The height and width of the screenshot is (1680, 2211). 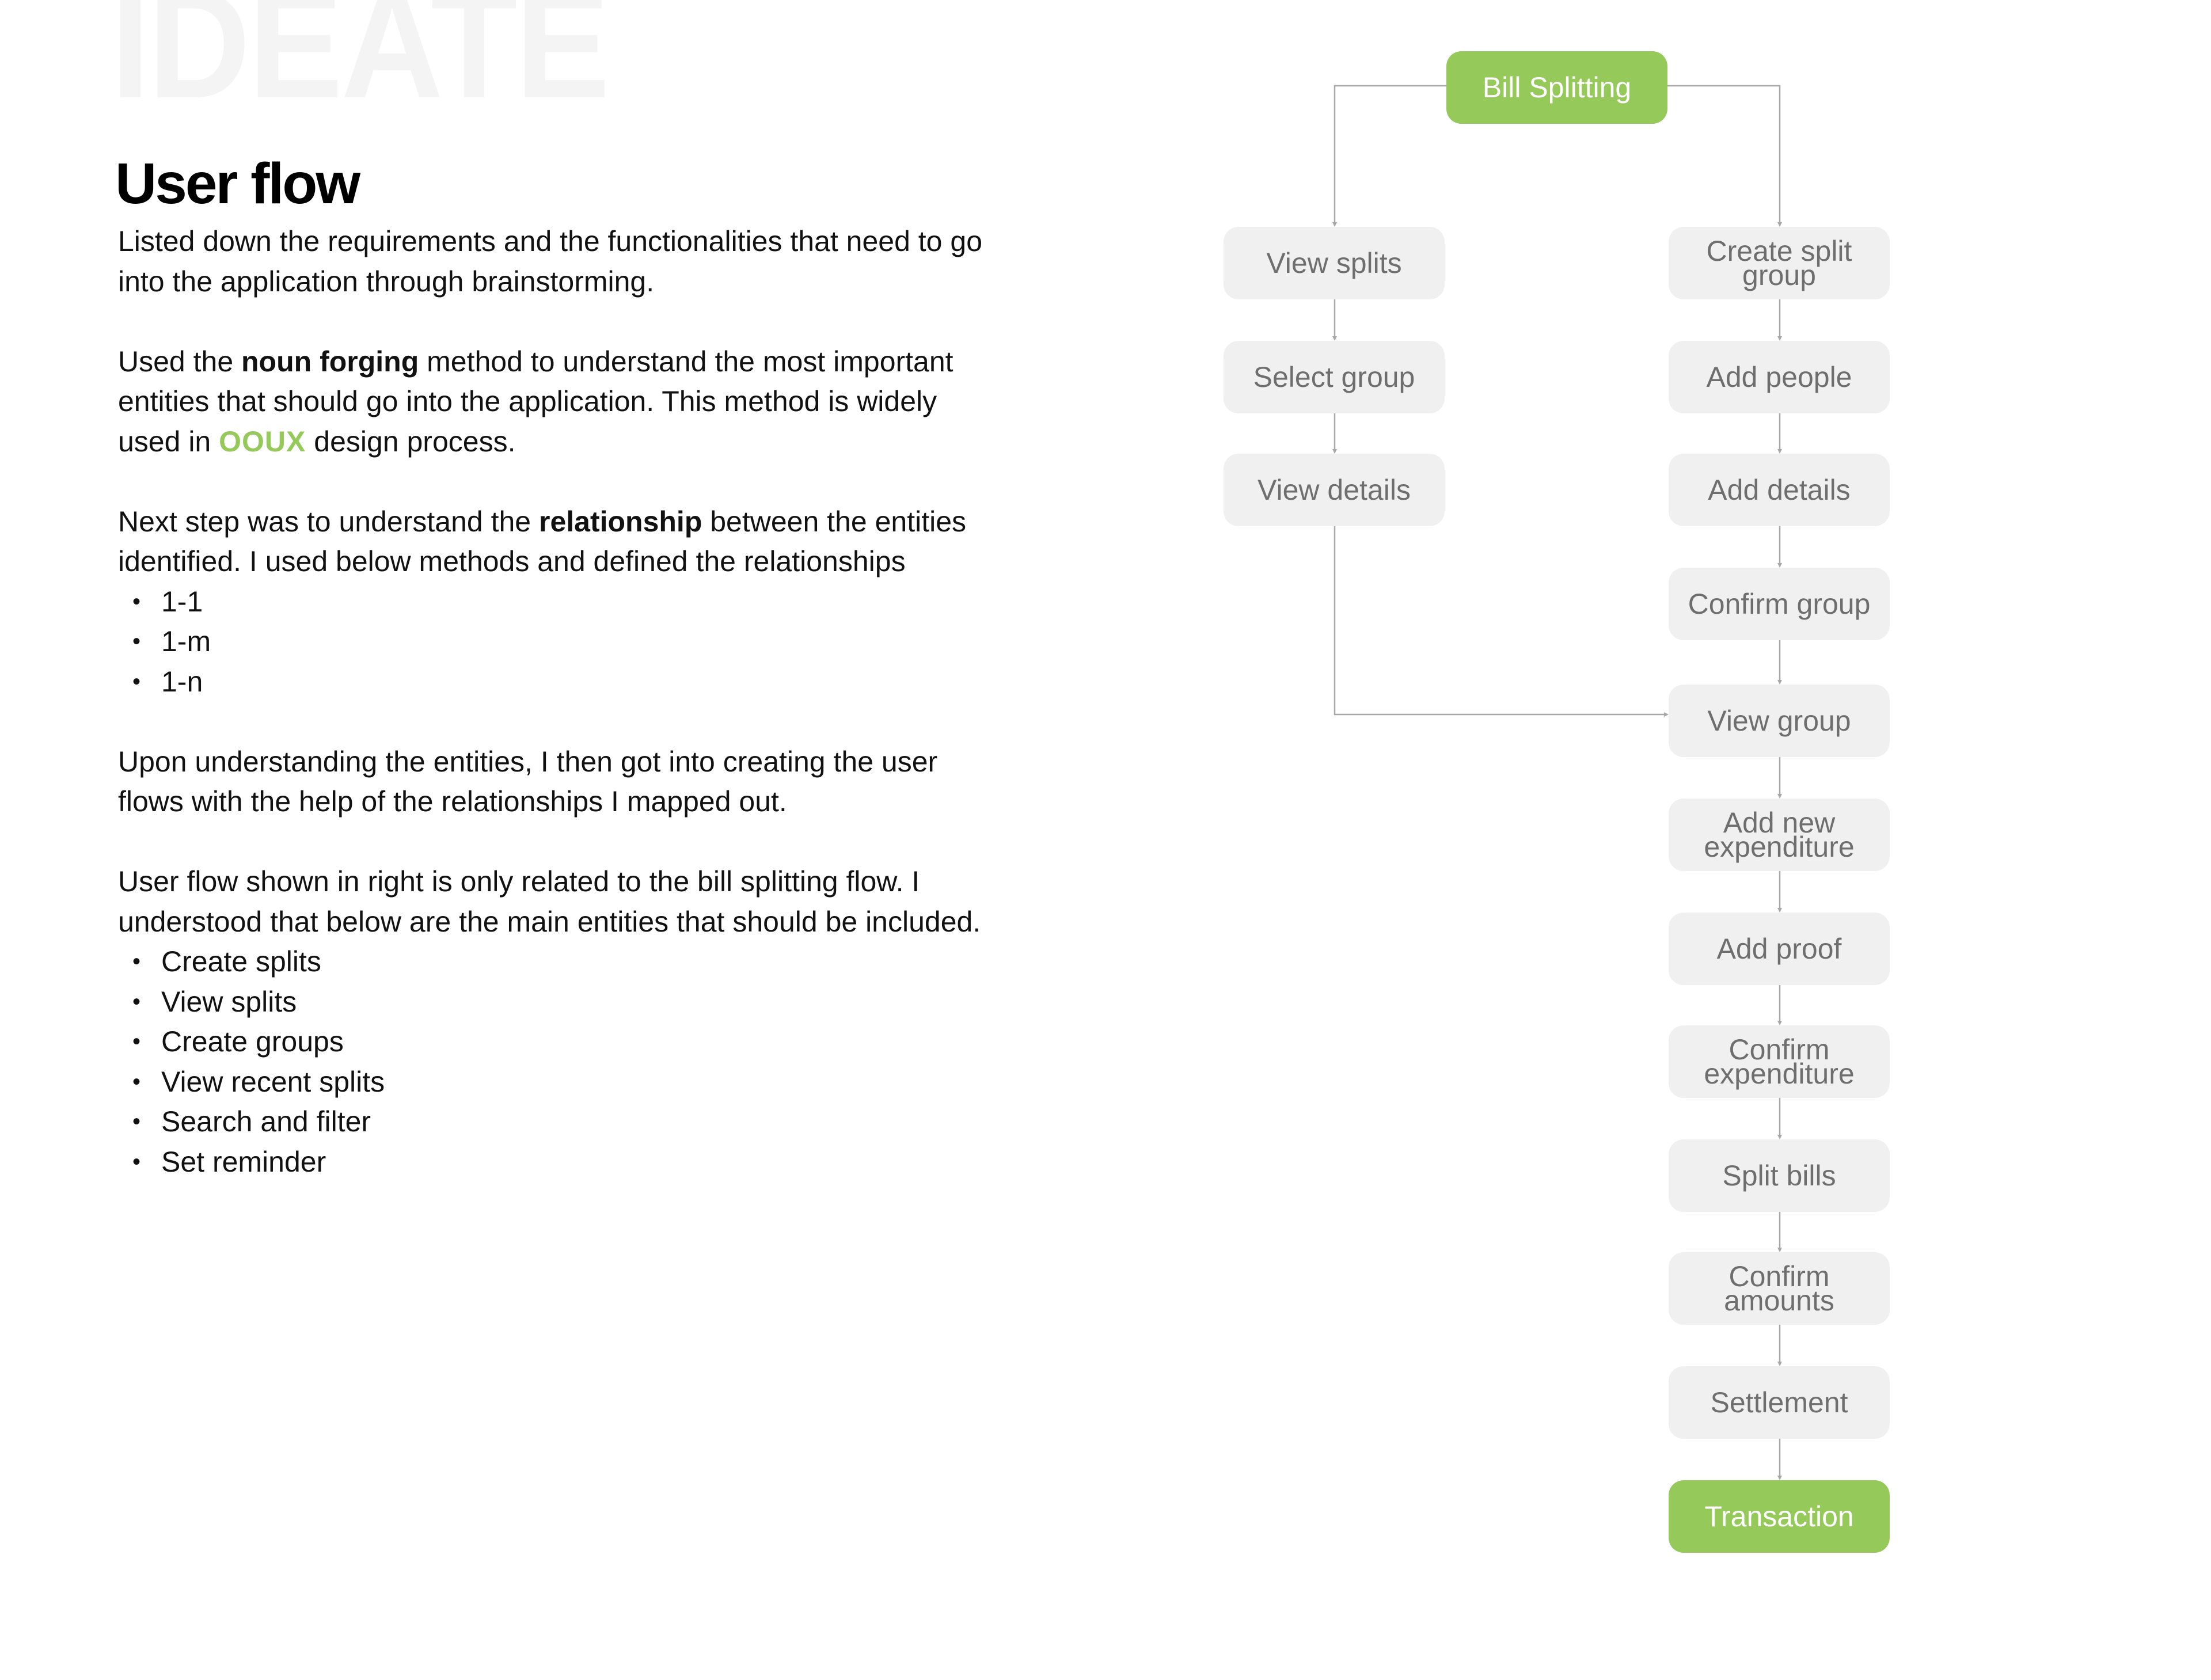 I want to click on flow-node-confirm-amounts: Confirm amounts, so click(x=1779, y=1288).